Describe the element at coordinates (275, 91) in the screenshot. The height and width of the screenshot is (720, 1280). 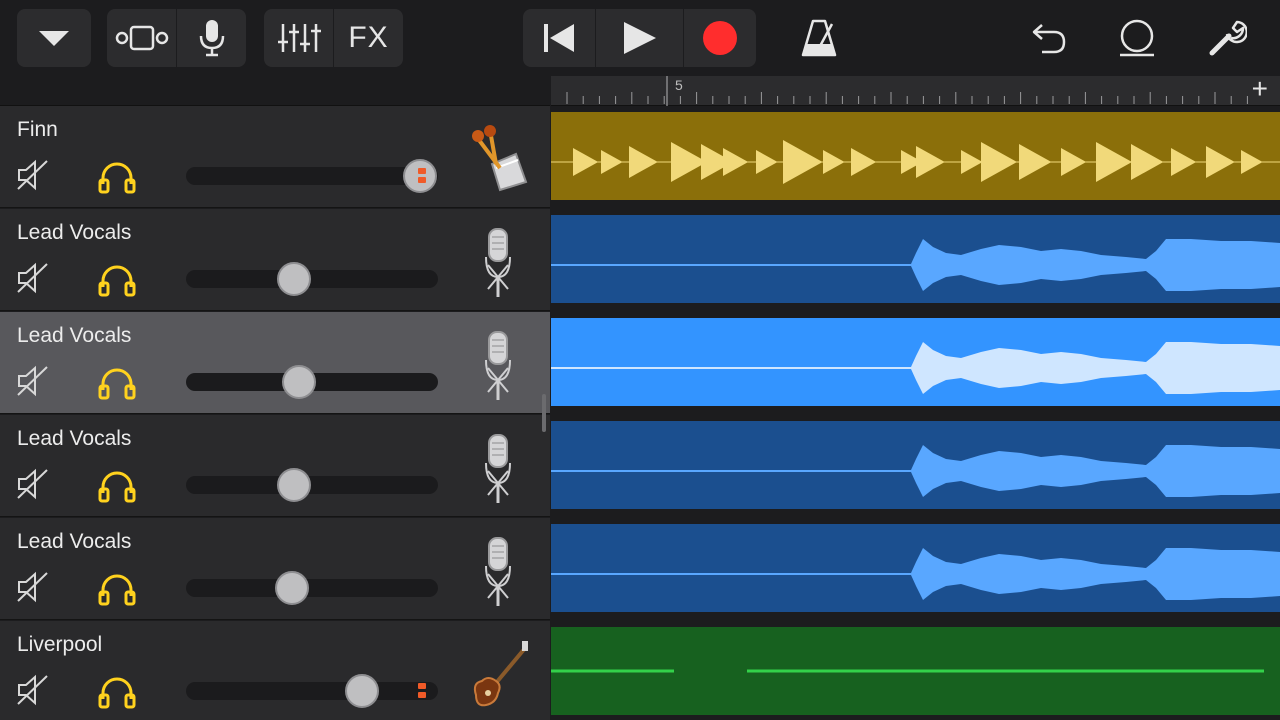
I see `track-header-top-spacer` at that location.